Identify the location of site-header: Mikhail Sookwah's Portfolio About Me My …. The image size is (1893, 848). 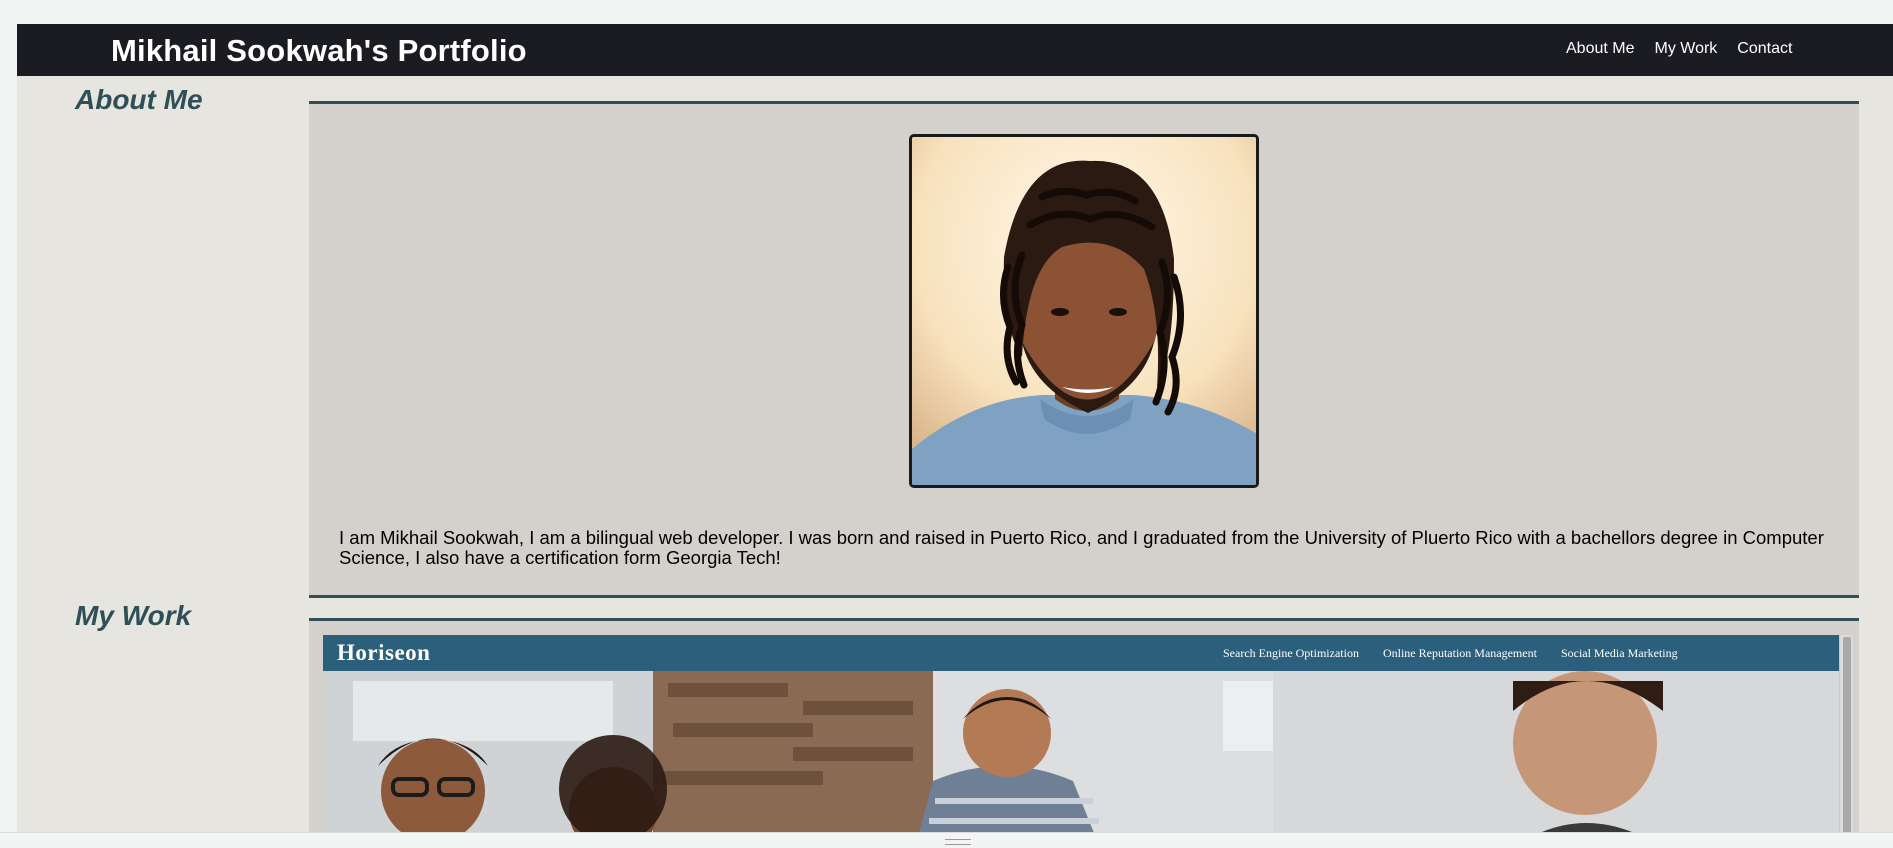
(955, 50).